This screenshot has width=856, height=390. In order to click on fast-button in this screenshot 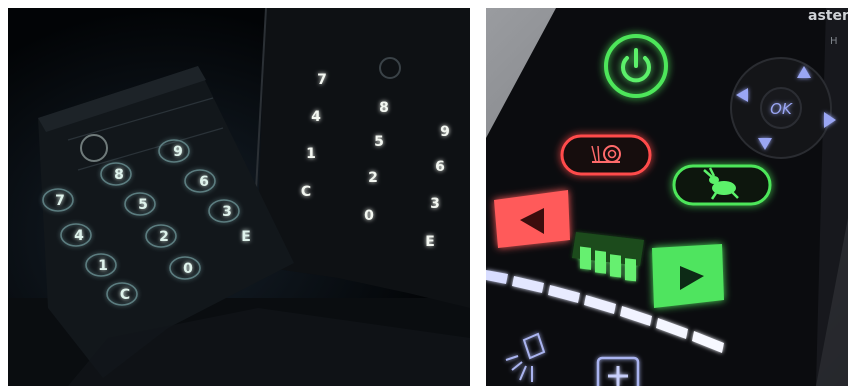, I will do `click(722, 185)`.